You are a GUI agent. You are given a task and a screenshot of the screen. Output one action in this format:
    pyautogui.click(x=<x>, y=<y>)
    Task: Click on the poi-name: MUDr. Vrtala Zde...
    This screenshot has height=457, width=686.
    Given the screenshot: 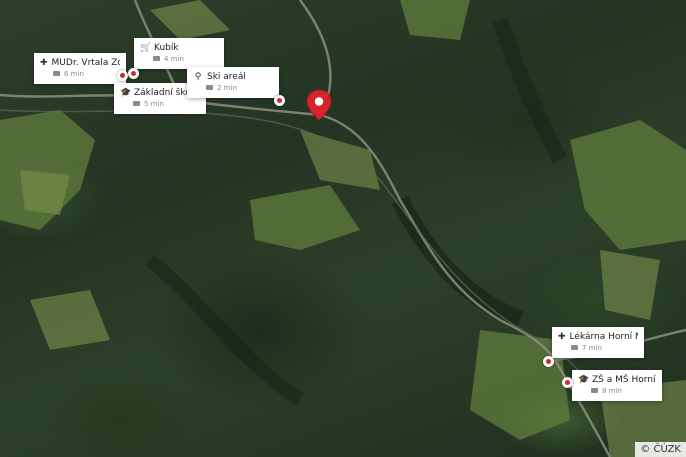 What is the action you would take?
    pyautogui.click(x=85, y=63)
    